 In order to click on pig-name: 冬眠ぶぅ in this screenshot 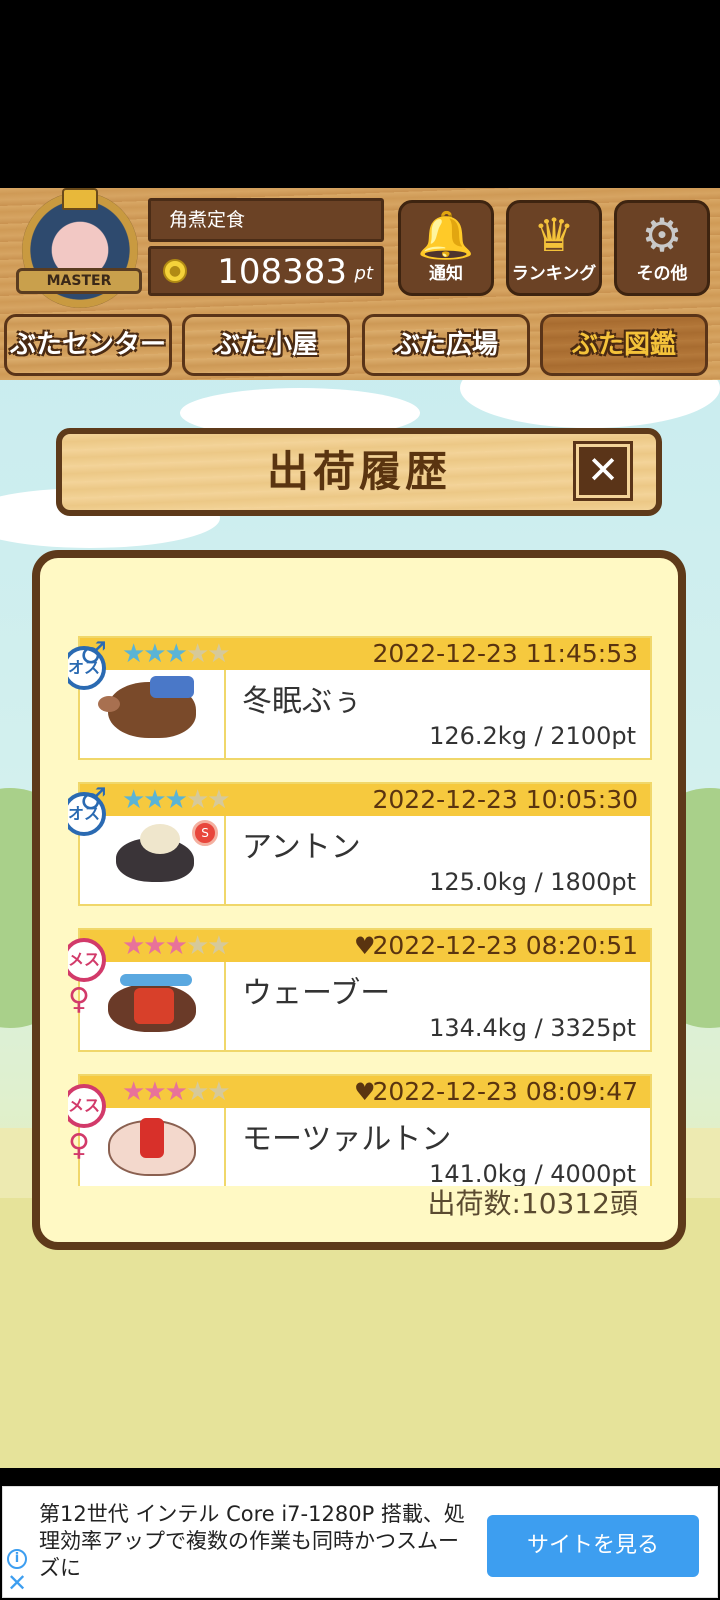, I will do `click(302, 701)`.